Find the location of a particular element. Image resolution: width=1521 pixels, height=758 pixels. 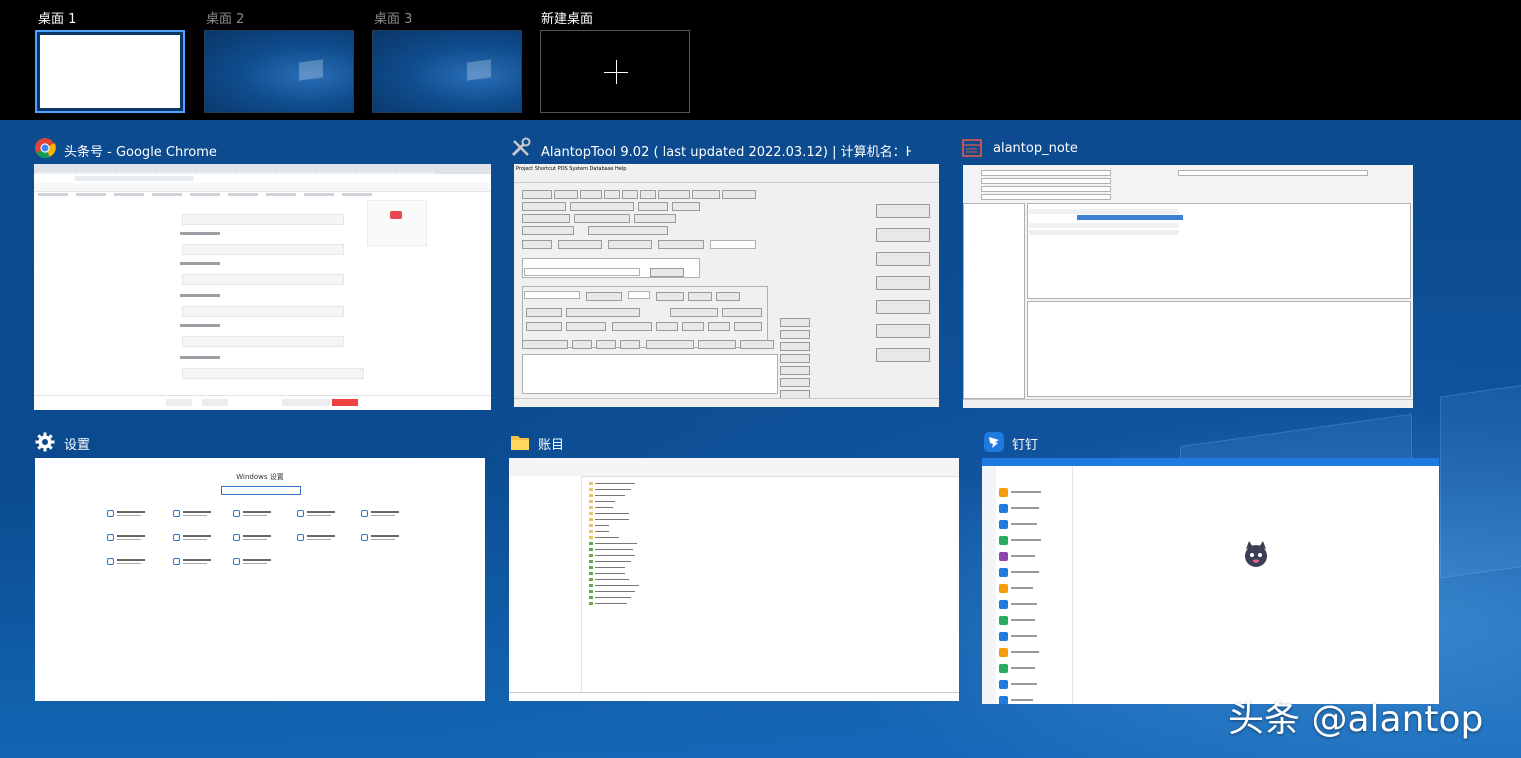

settings-heading: Windows 设置 is located at coordinates (260, 477).